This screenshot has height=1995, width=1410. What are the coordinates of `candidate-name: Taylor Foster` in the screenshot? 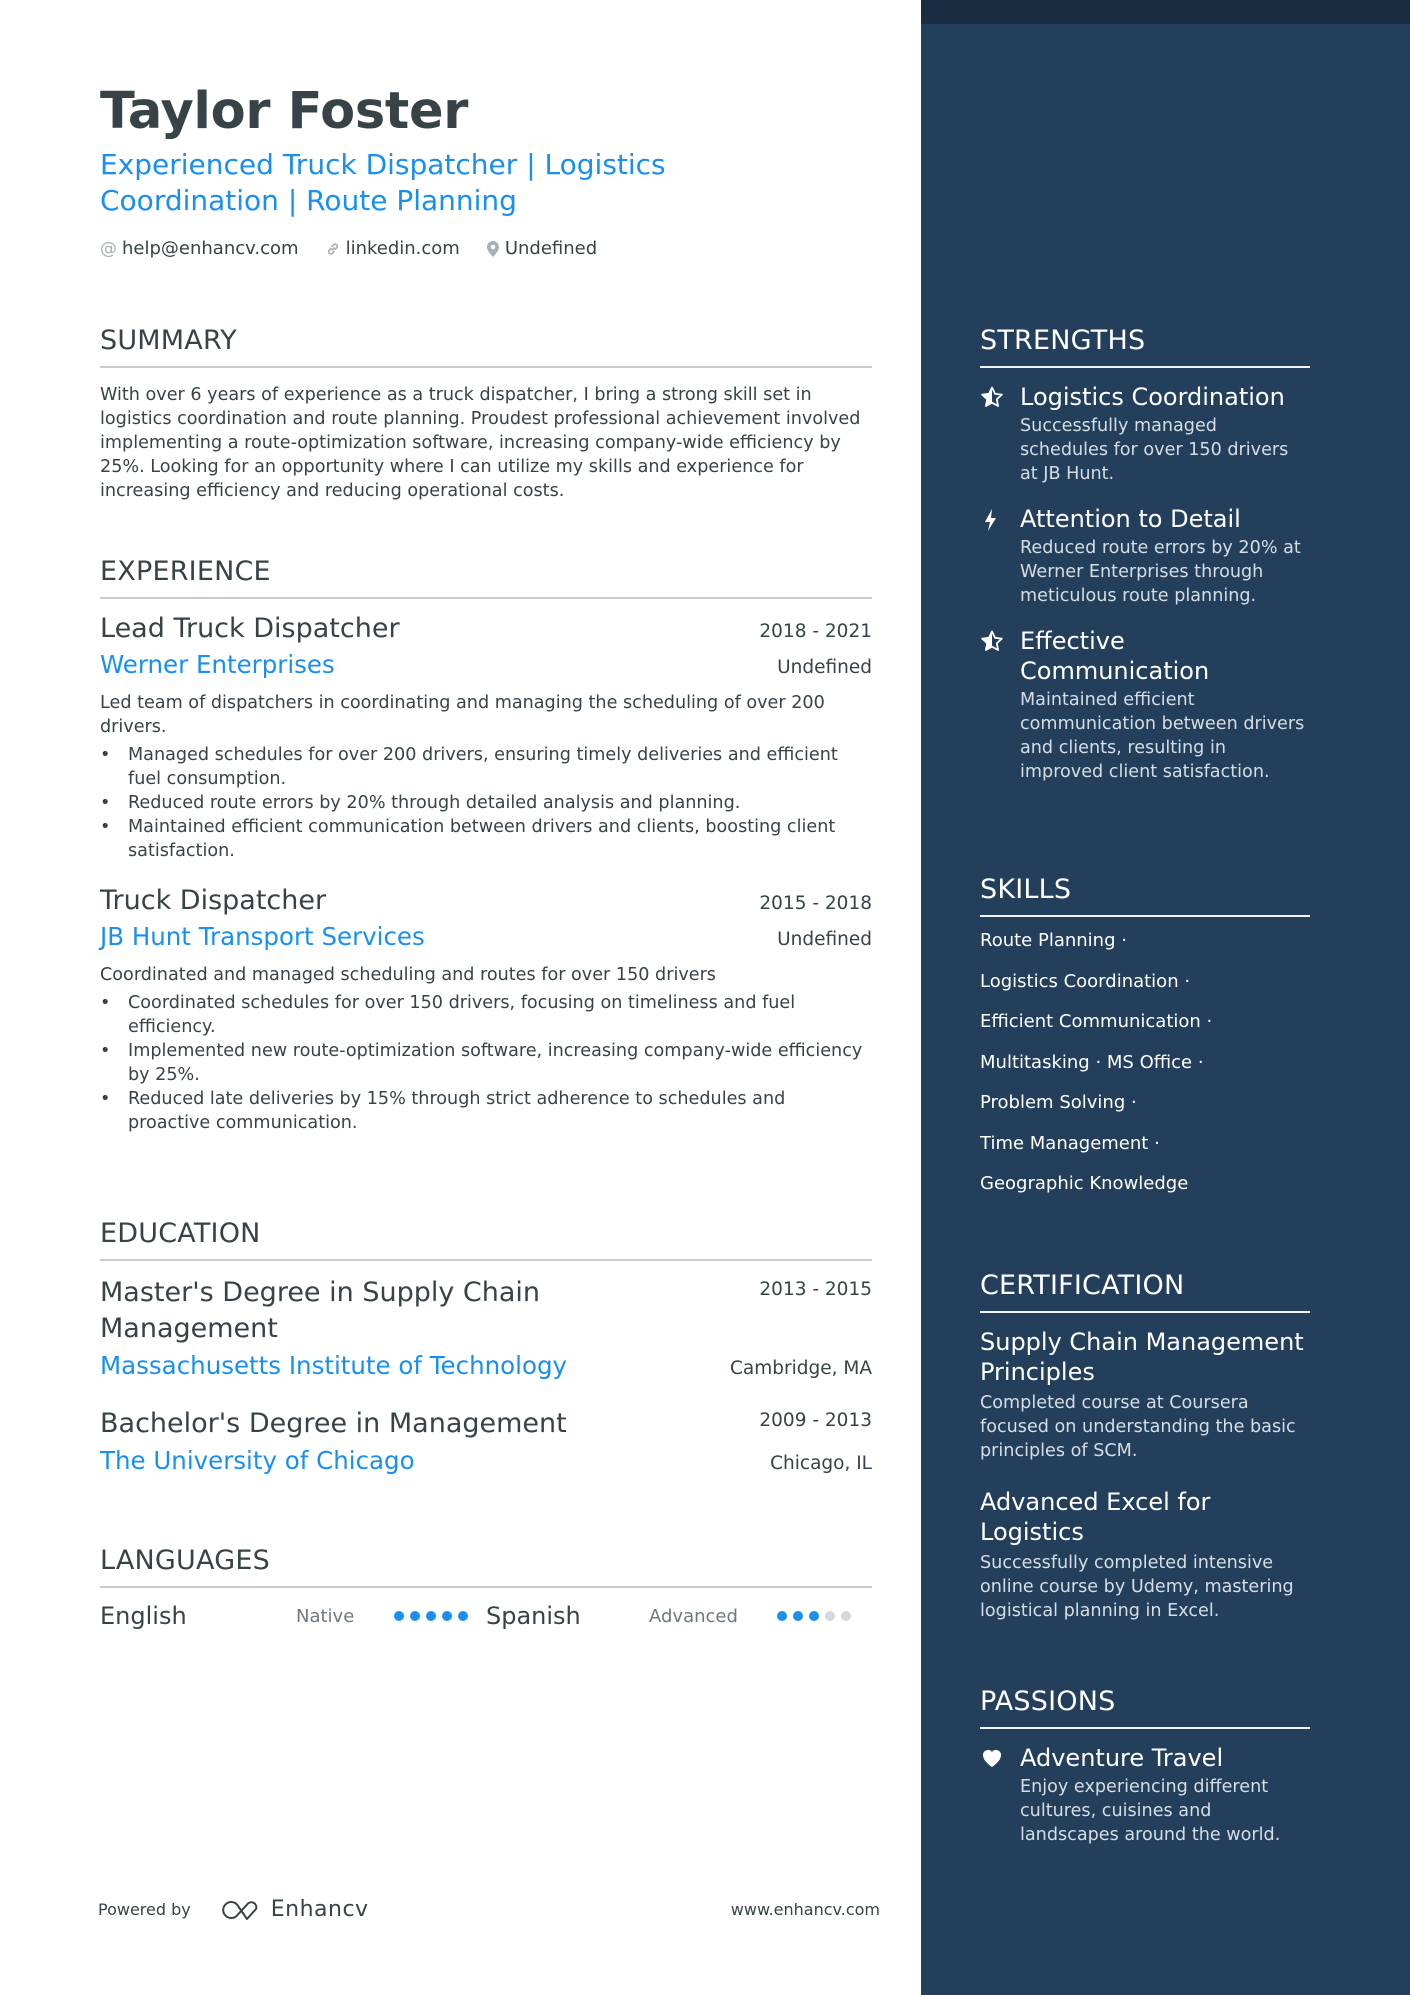 It's located at (284, 111).